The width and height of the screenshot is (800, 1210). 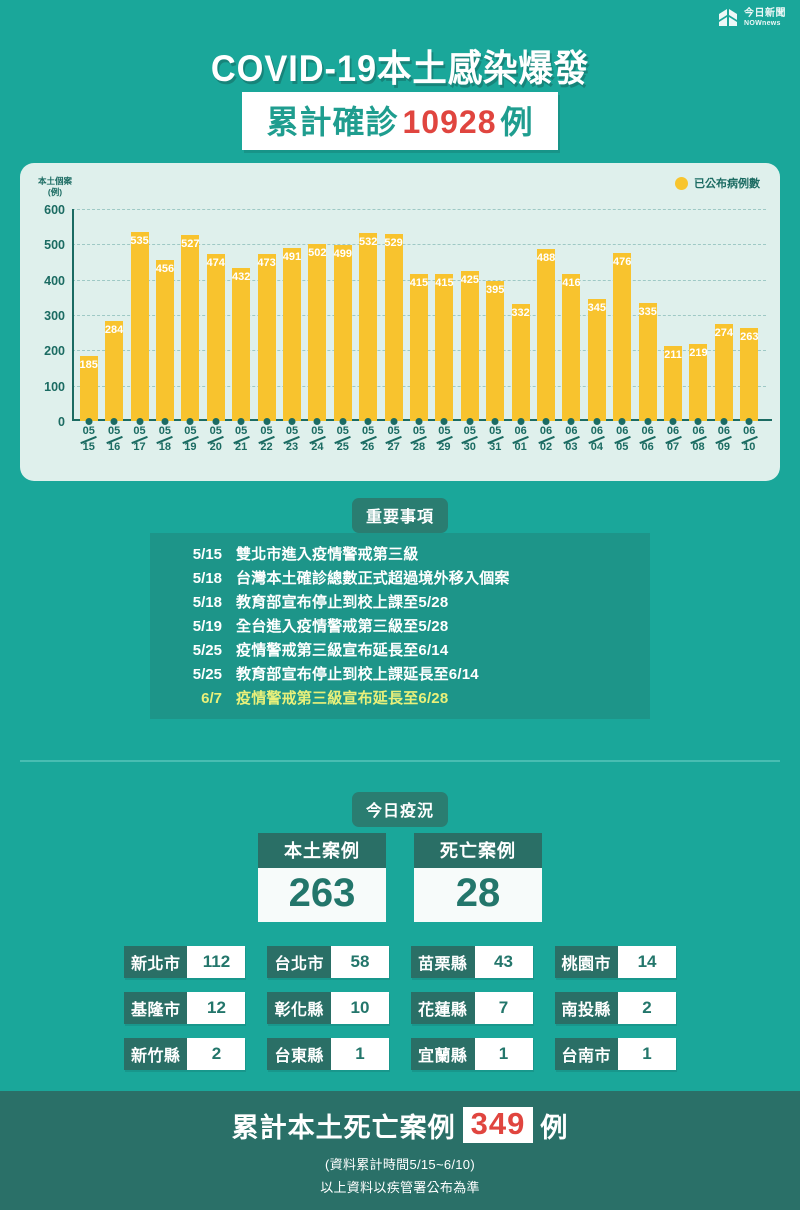 I want to click on x-axis-label: 06 02, so click(x=545, y=439).